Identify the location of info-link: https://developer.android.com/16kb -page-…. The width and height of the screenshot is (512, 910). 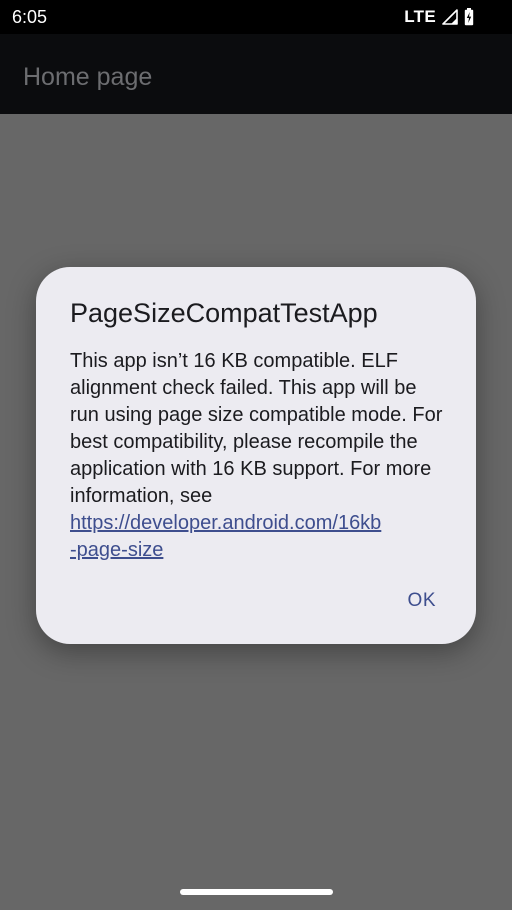
(225, 536).